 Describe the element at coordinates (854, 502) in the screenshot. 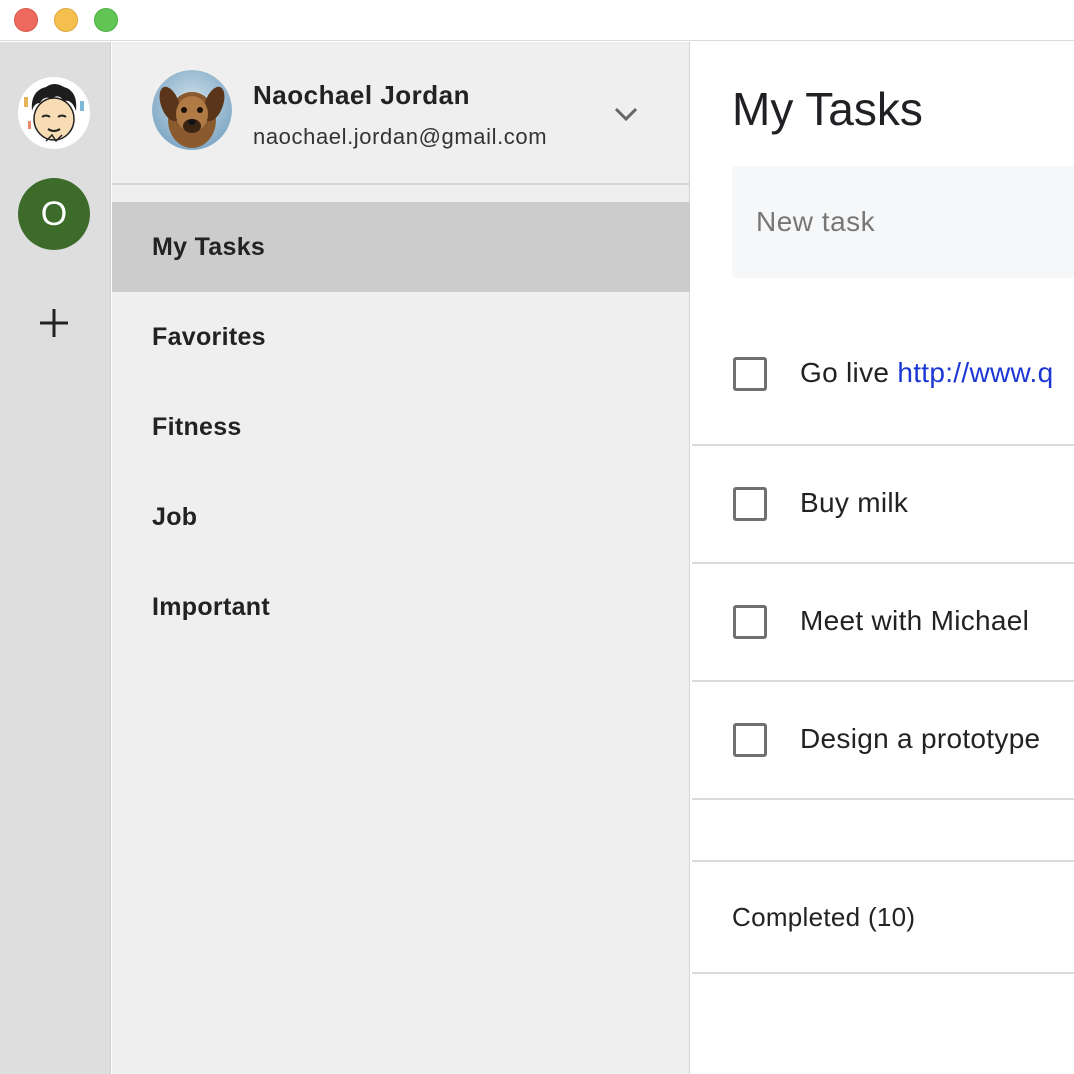

I see `task-text: Buy milk` at that location.